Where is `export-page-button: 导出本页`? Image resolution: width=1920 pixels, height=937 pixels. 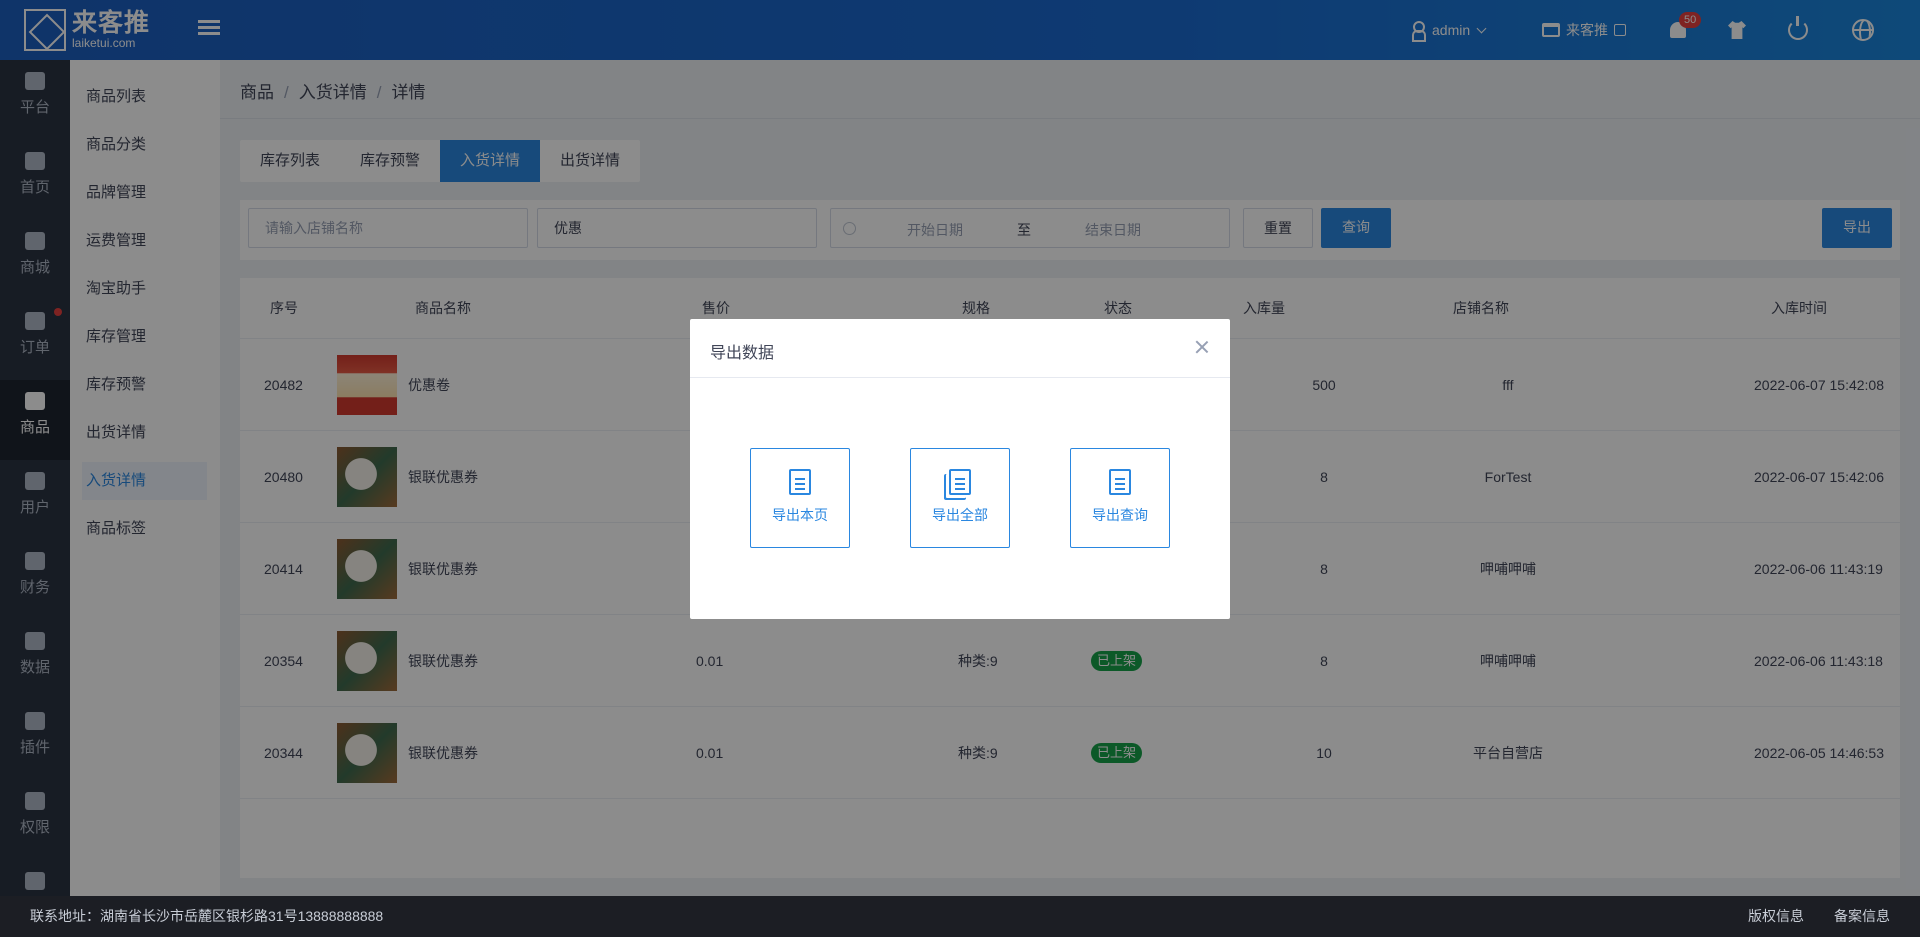
export-page-button: 导出本页 is located at coordinates (800, 498).